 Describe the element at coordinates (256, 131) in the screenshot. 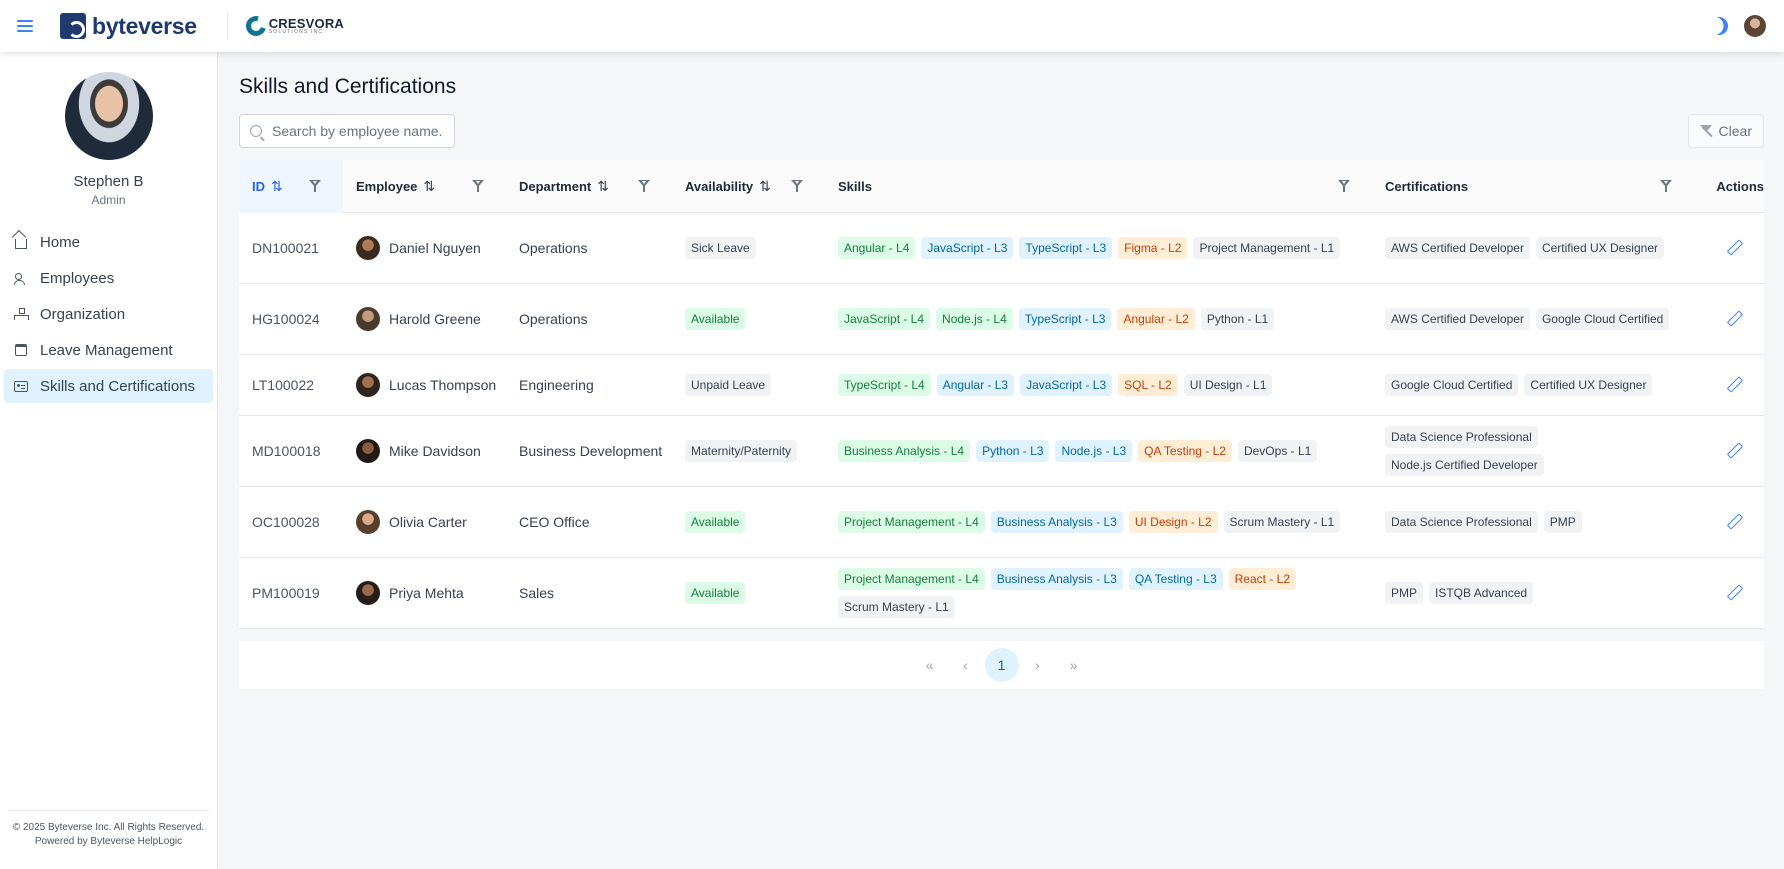

I see `search-icon` at that location.